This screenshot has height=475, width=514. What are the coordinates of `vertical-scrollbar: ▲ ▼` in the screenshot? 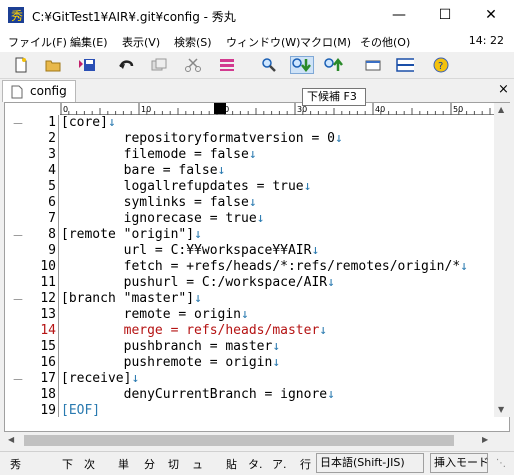 It's located at (502, 260).